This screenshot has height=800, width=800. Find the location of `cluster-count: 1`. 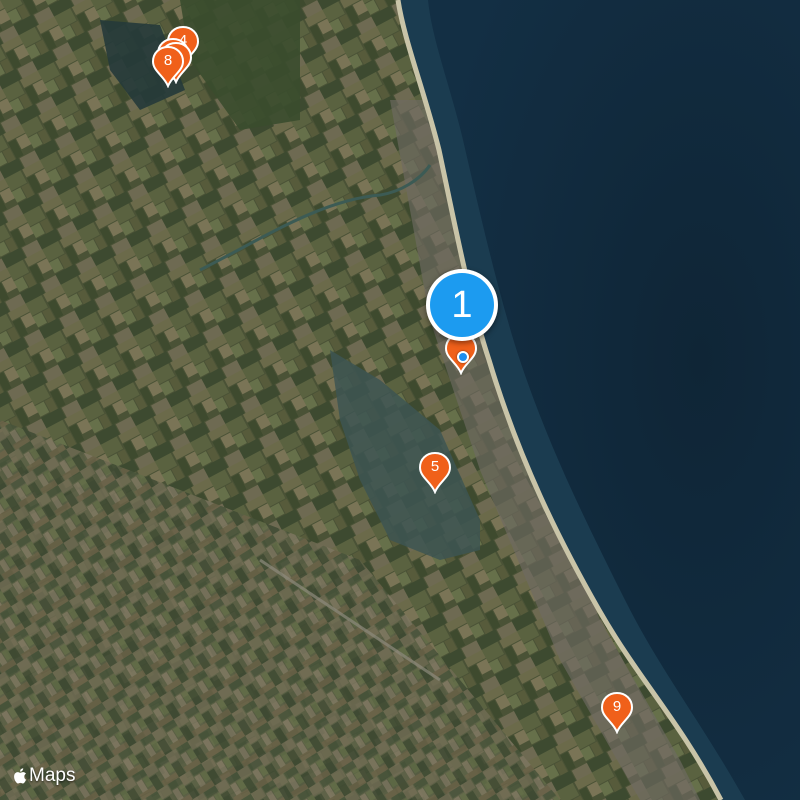

cluster-count: 1 is located at coordinates (462, 305).